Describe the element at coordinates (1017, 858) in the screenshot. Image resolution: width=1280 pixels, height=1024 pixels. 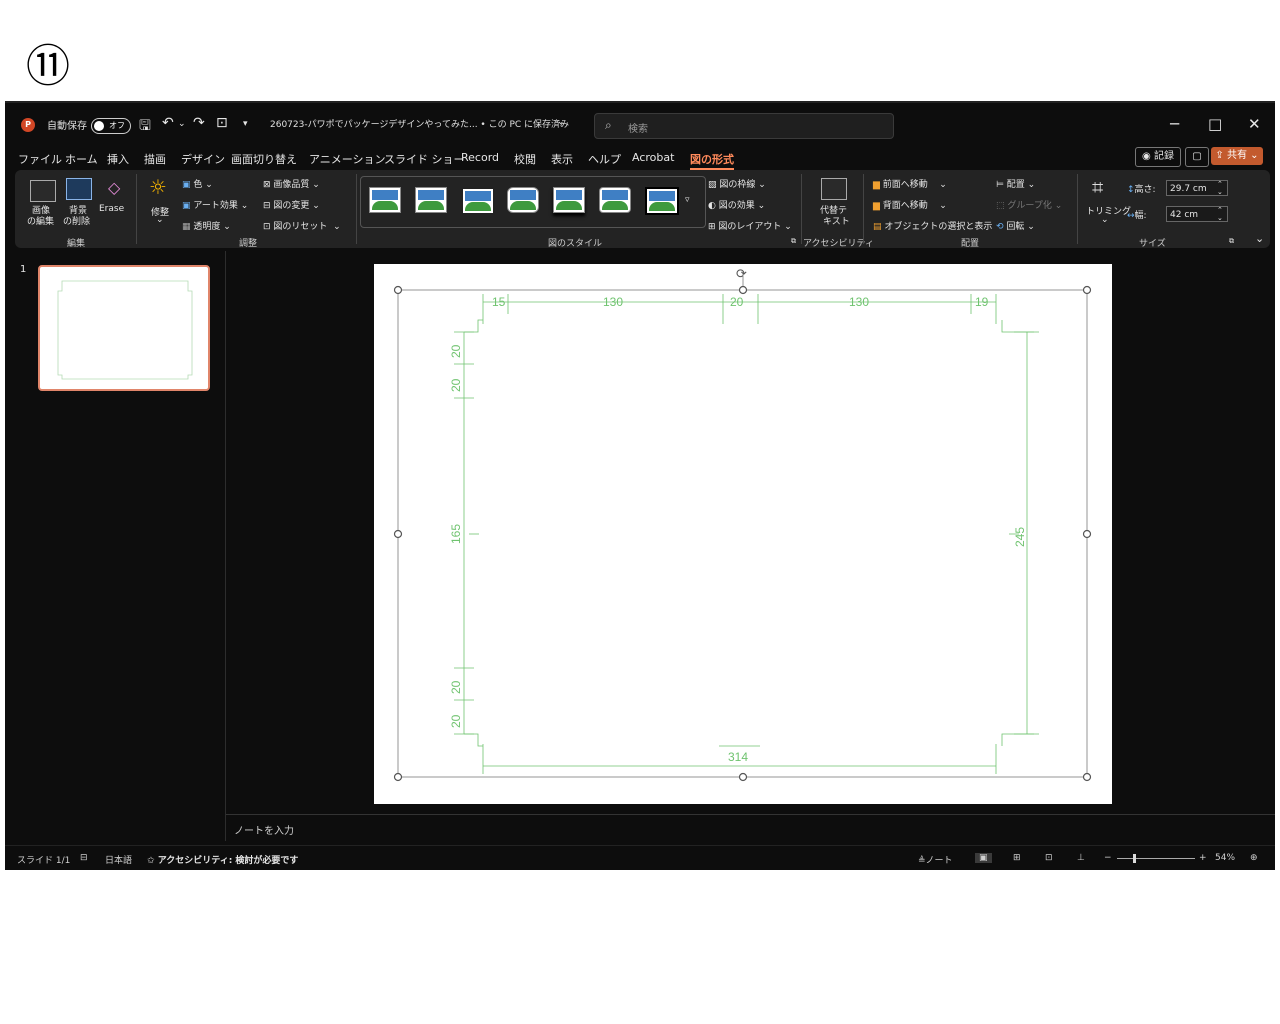
I see `slide-sorter-icon: ⊞` at that location.